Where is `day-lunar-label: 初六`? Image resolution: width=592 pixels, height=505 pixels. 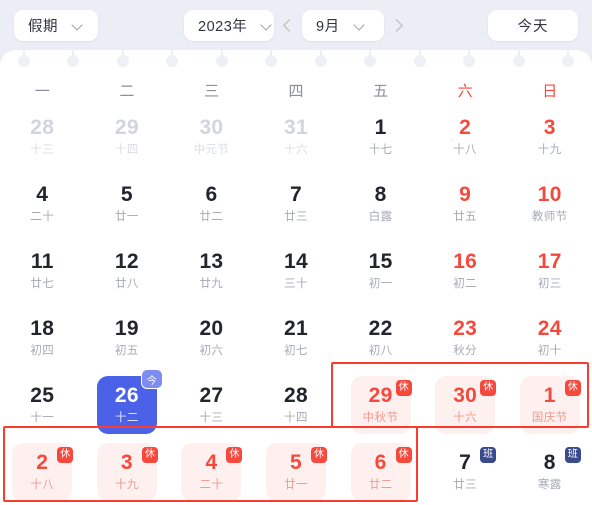
day-lunar-label: 初六 is located at coordinates (211, 351).